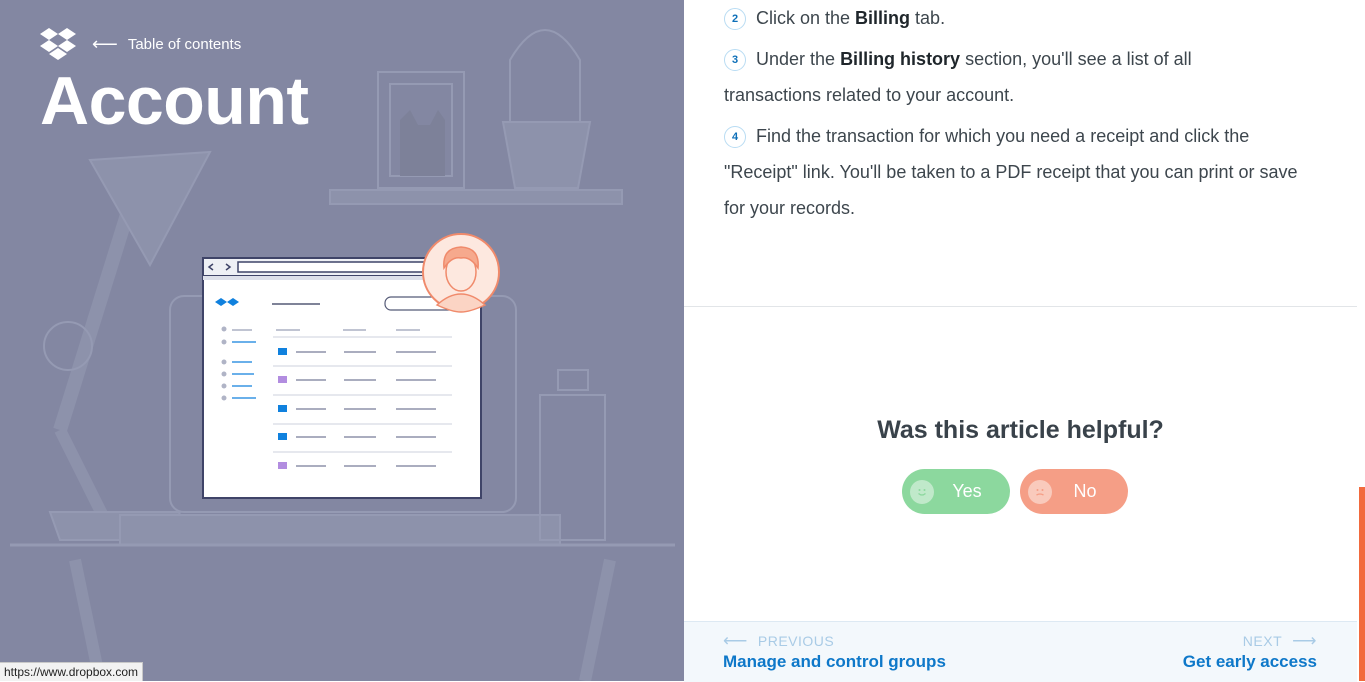  I want to click on previous-article-link: ⟵ PREVIOUS Manage and control groups, so click(834, 652).